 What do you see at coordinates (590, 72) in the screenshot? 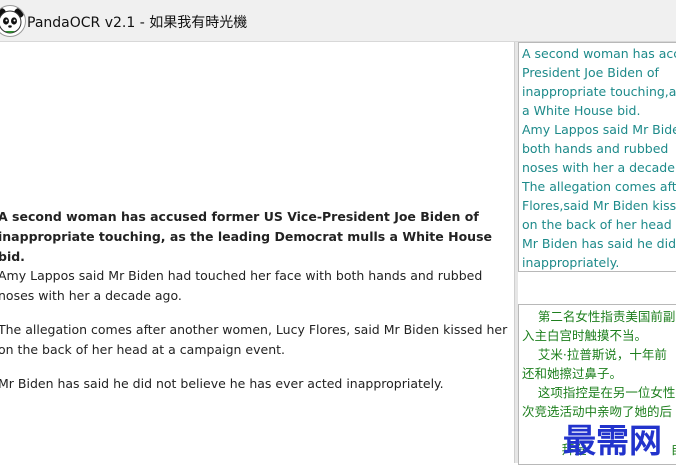
I see `ocr-result-line: President Joe Biden of` at bounding box center [590, 72].